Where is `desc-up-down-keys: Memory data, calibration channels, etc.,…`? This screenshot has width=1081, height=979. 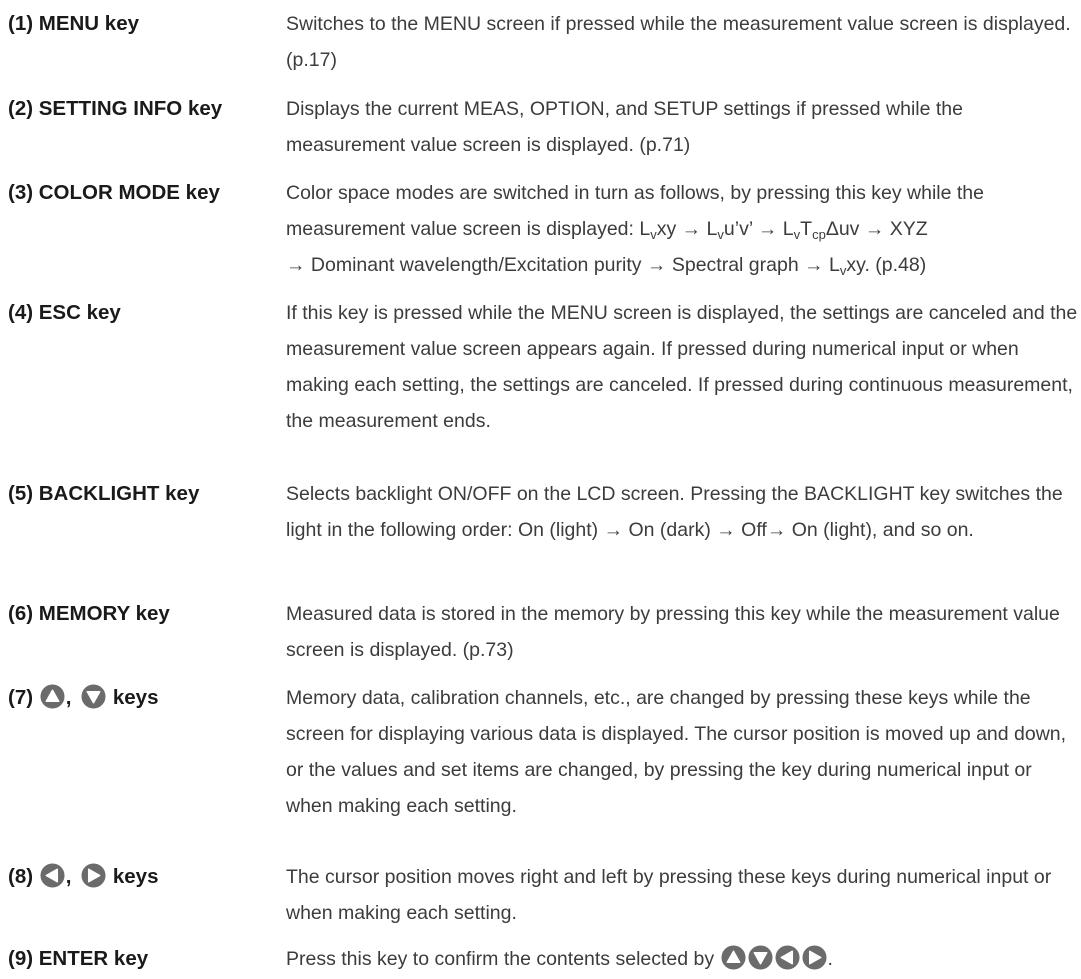 desc-up-down-keys: Memory data, calibration channels, etc.,… is located at coordinates (676, 752).